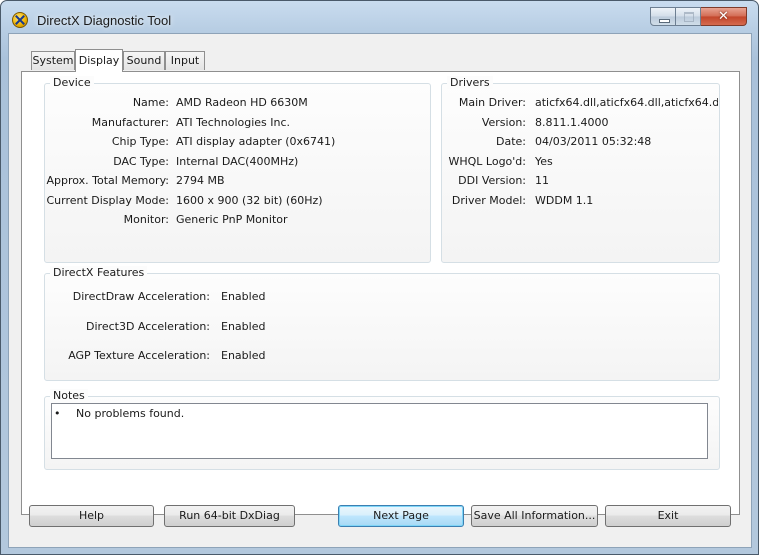 The image size is (759, 555). What do you see at coordinates (668, 516) in the screenshot?
I see `exit-button: Exit` at bounding box center [668, 516].